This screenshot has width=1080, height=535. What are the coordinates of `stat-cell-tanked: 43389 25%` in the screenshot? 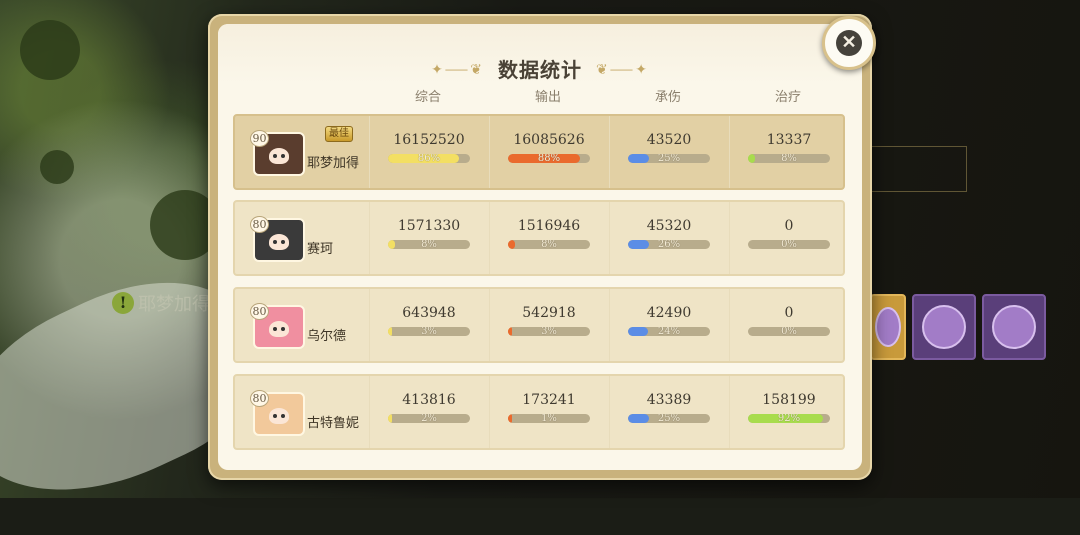 It's located at (669, 407).